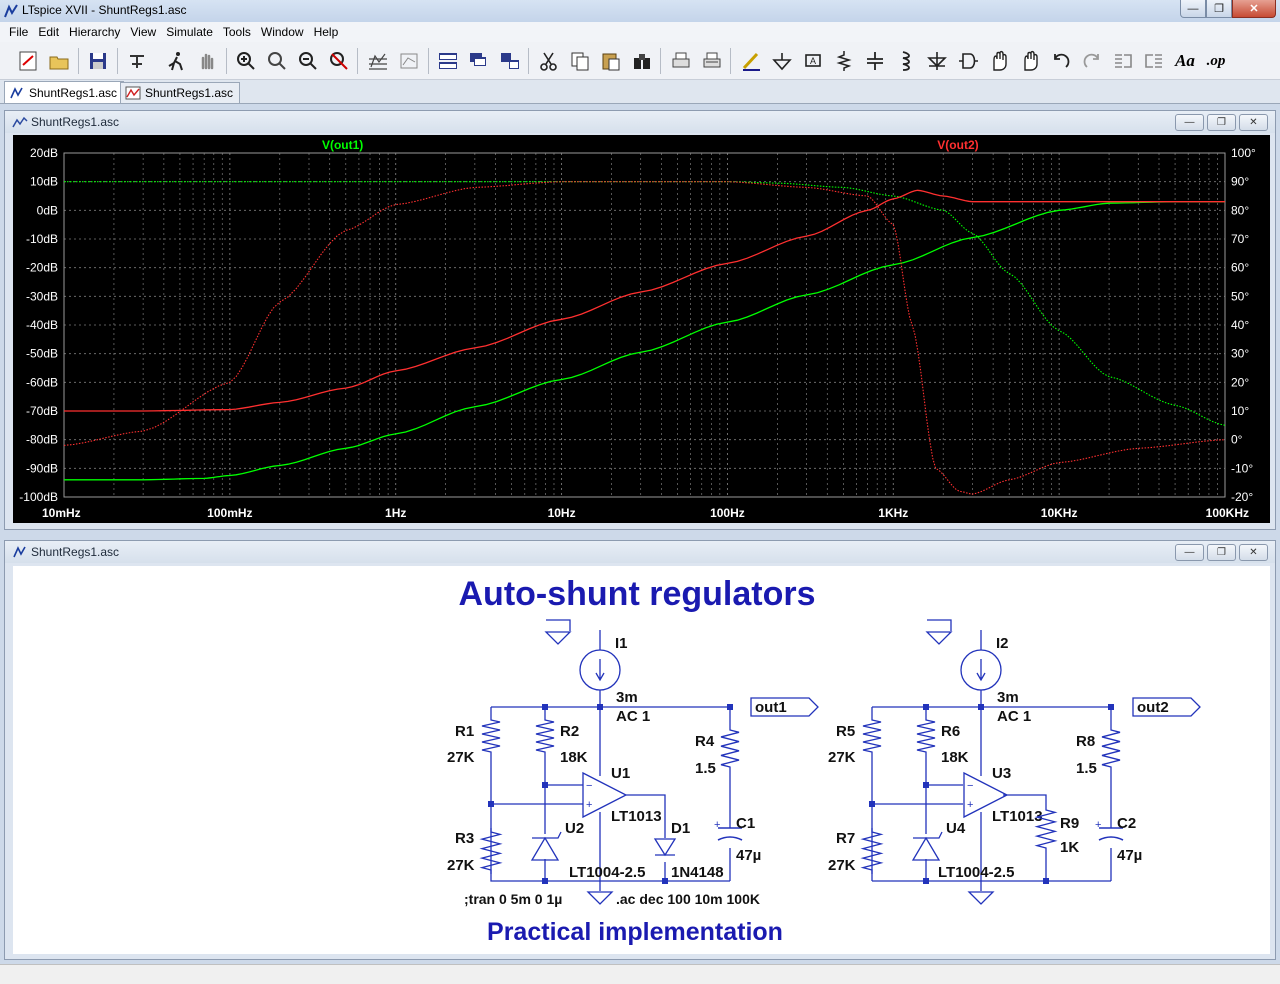  What do you see at coordinates (277, 61) in the screenshot?
I see `zoom-box-button` at bounding box center [277, 61].